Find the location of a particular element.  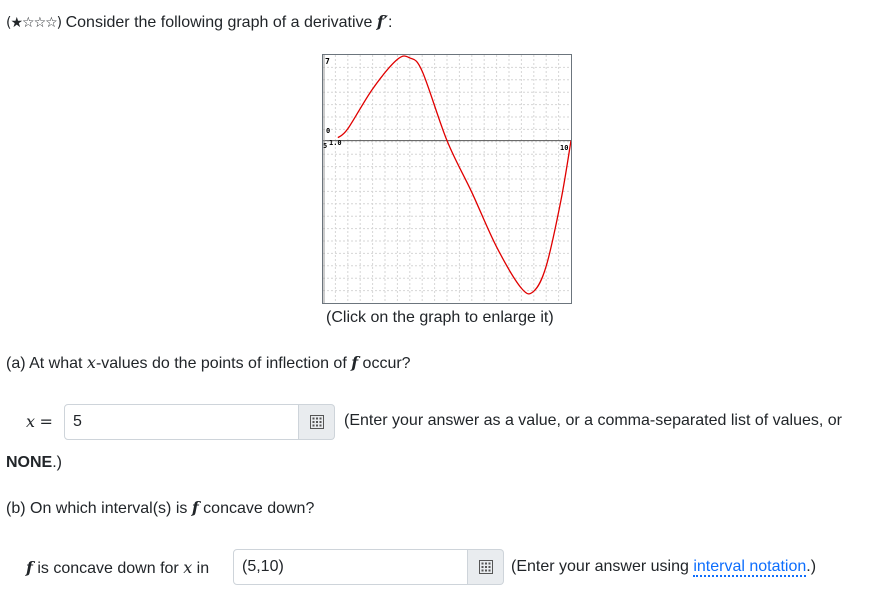

difficulty-stars: (★☆☆☆) is located at coordinates (34, 23).